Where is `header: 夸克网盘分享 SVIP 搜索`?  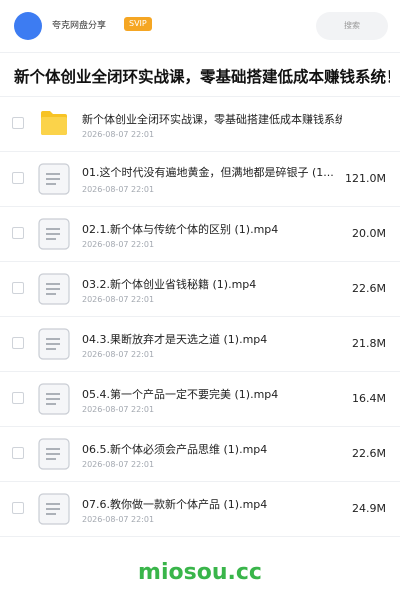
header: 夸克网盘分享 SVIP 搜索 is located at coordinates (200, 26).